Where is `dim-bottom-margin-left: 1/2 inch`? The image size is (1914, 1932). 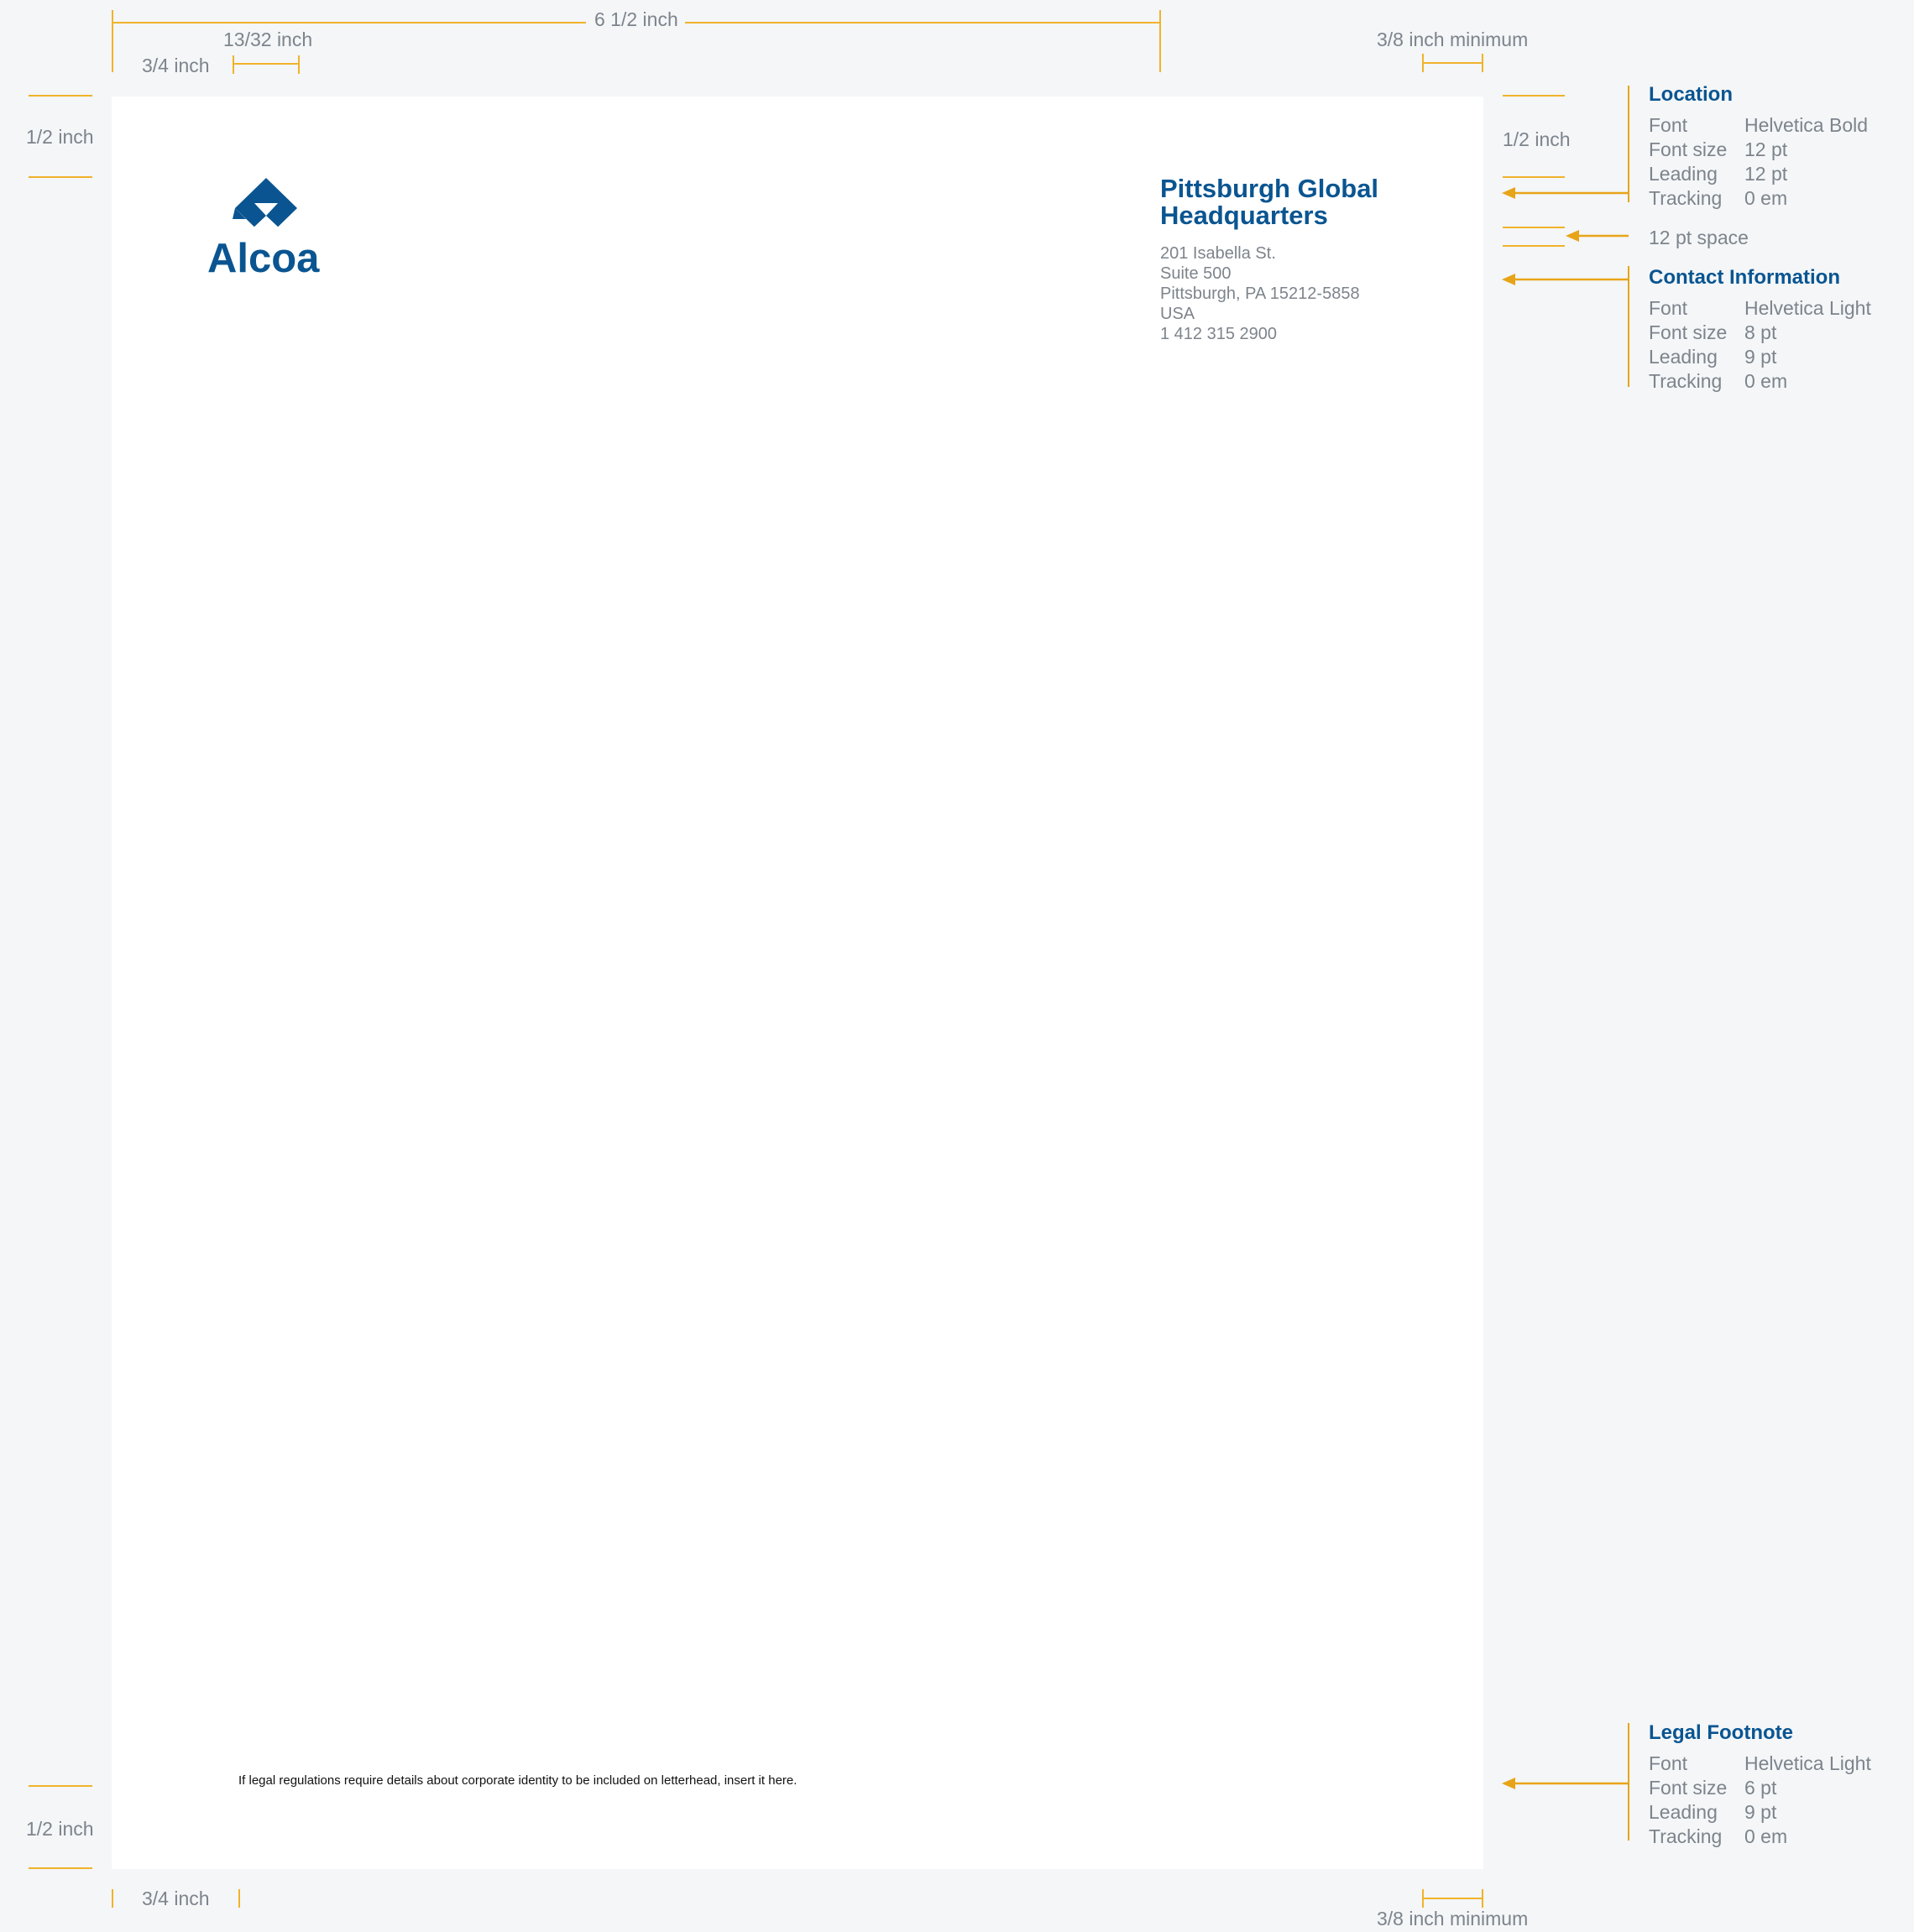 dim-bottom-margin-left: 1/2 inch is located at coordinates (60, 1829).